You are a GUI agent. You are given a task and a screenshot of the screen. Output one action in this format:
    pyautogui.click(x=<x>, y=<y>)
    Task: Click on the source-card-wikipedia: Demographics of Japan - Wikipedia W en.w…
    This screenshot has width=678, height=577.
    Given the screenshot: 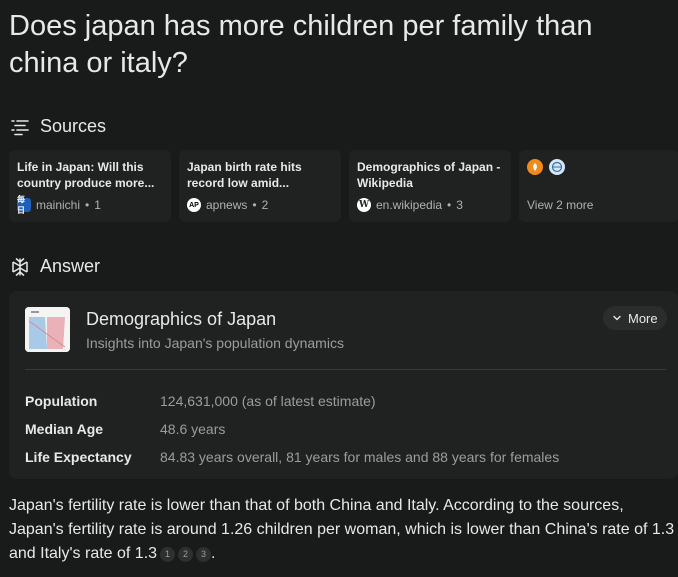 What is the action you would take?
    pyautogui.click(x=430, y=186)
    